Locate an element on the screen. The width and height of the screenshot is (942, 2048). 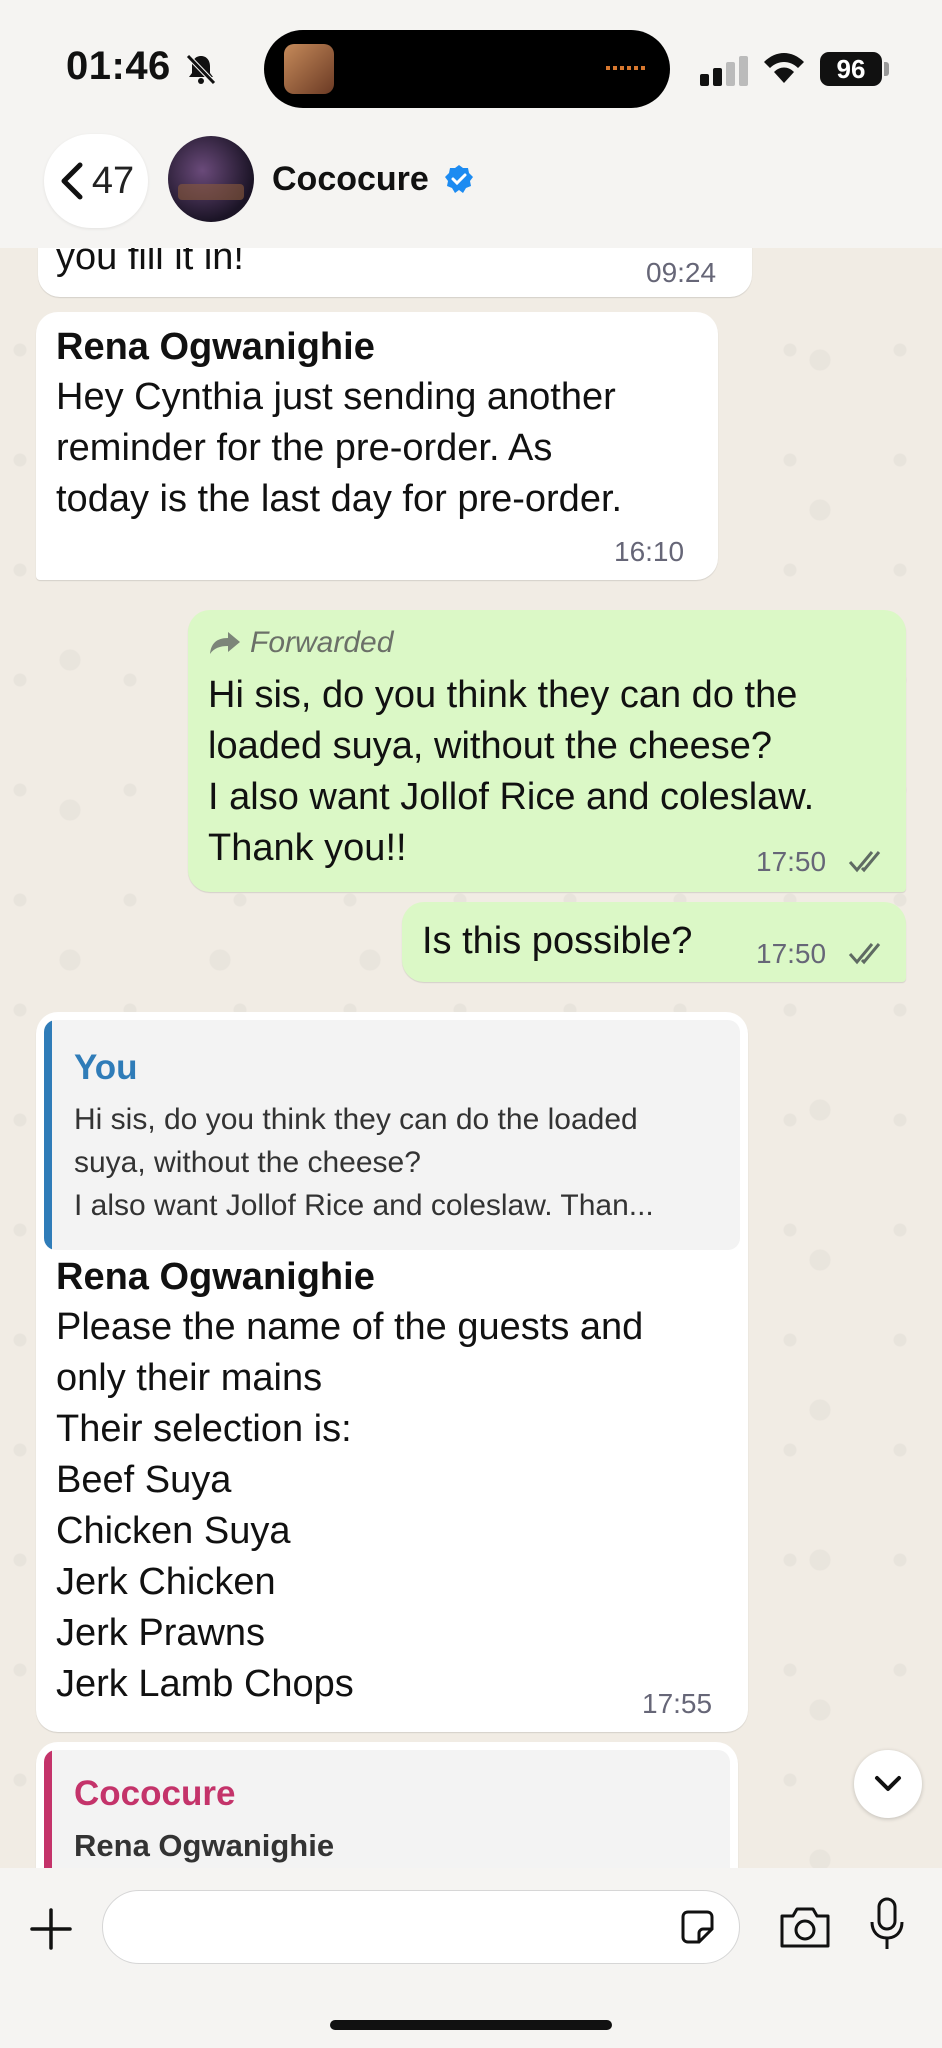
back-button: 47 is located at coordinates (96, 181).